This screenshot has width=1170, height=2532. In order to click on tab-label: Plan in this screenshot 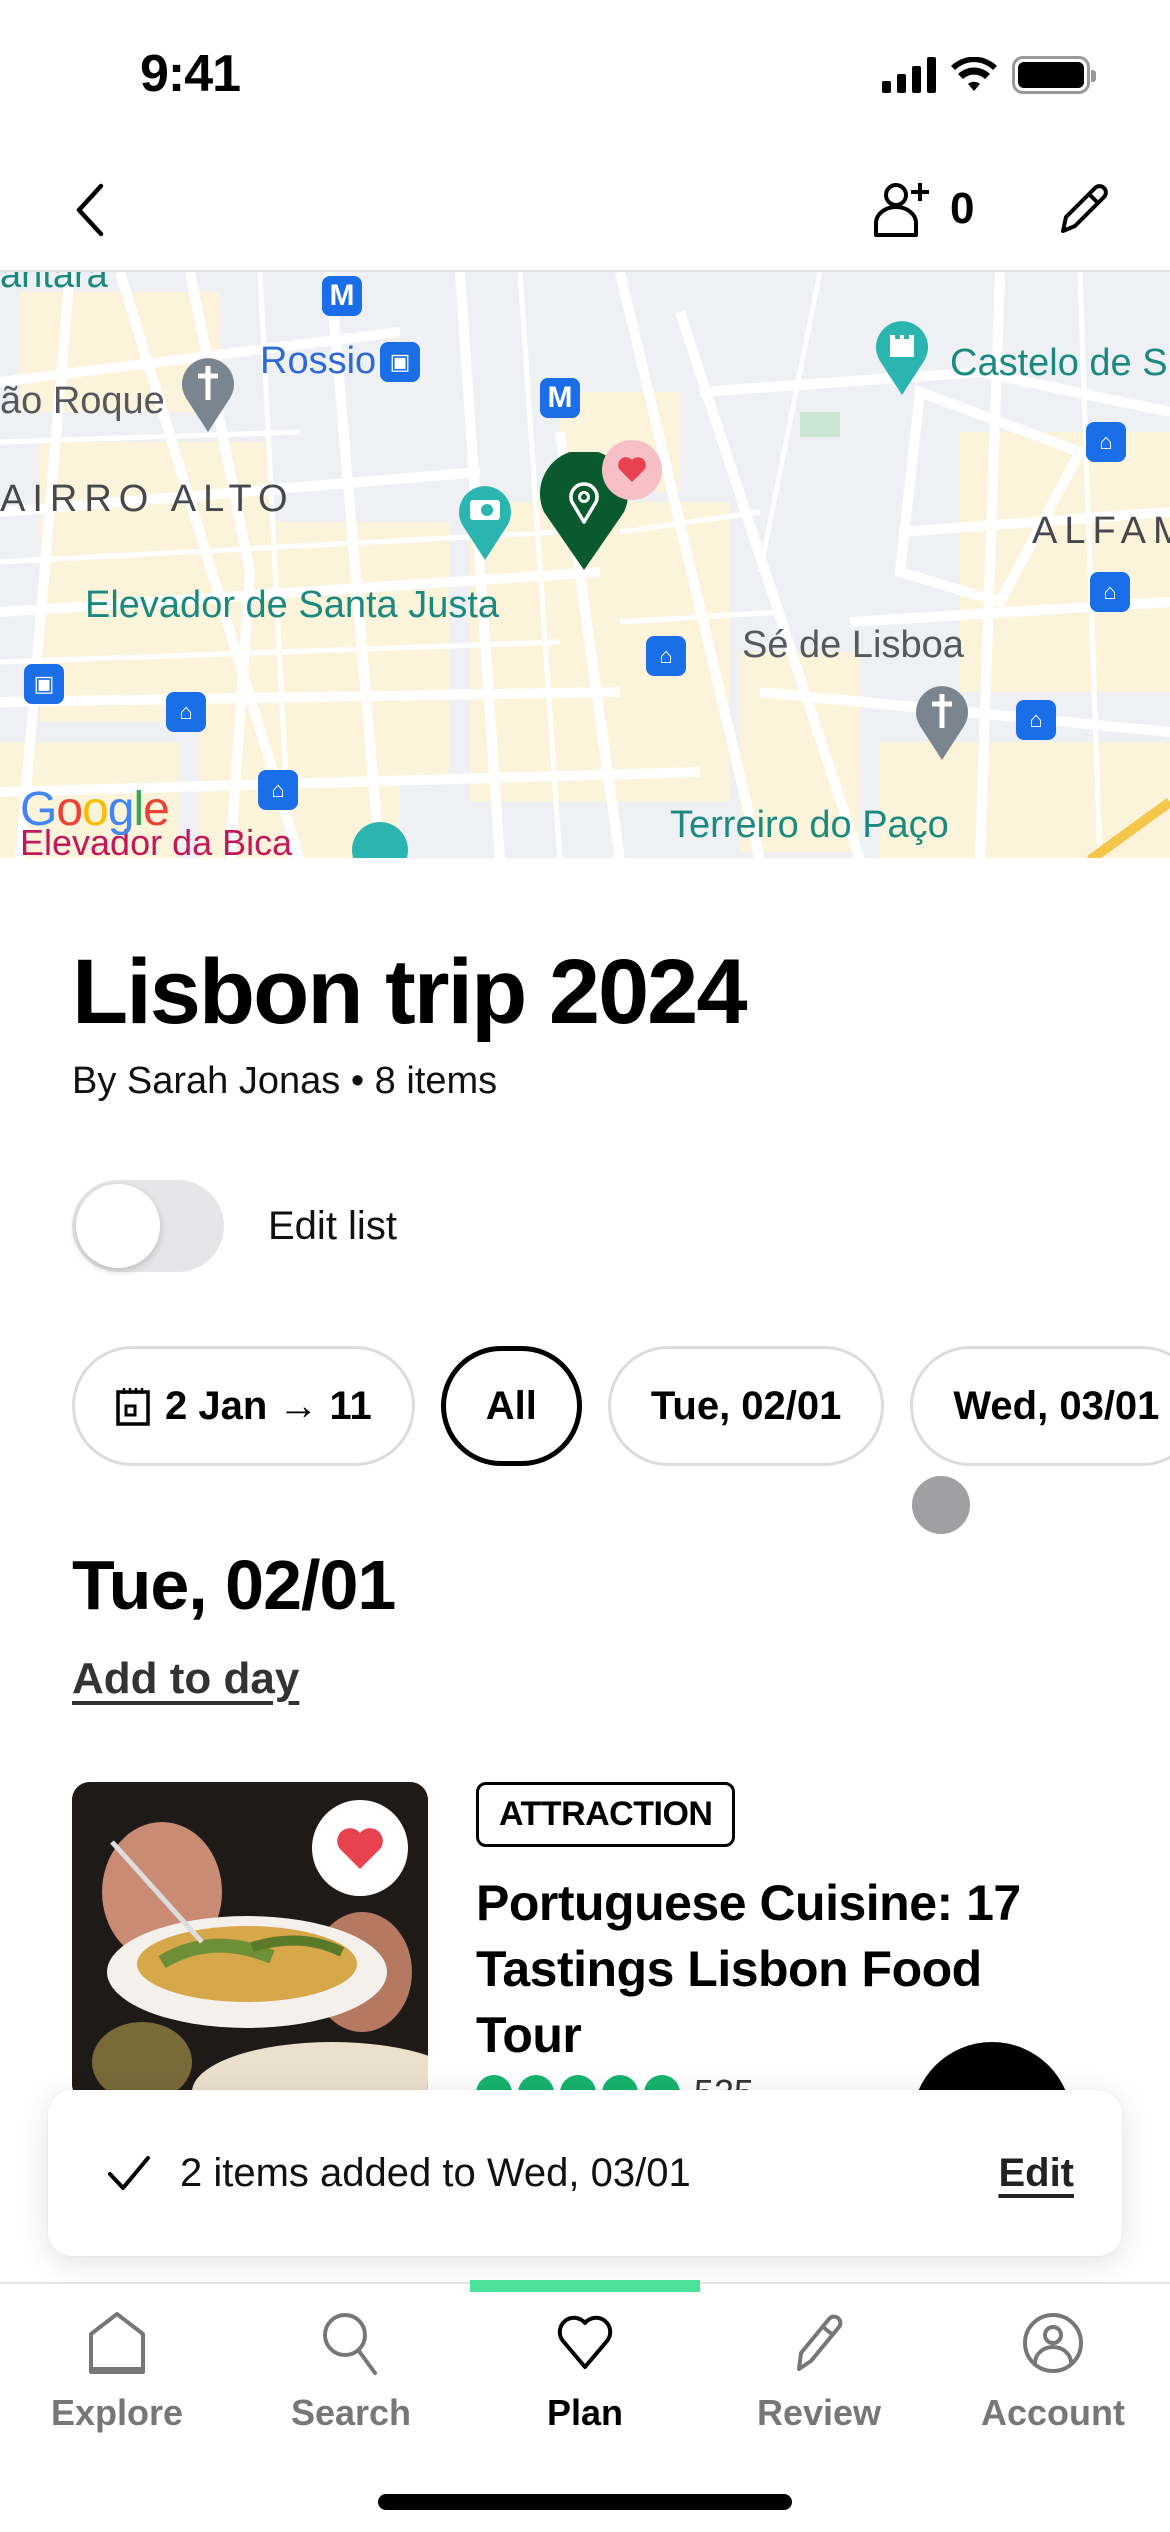, I will do `click(585, 2412)`.